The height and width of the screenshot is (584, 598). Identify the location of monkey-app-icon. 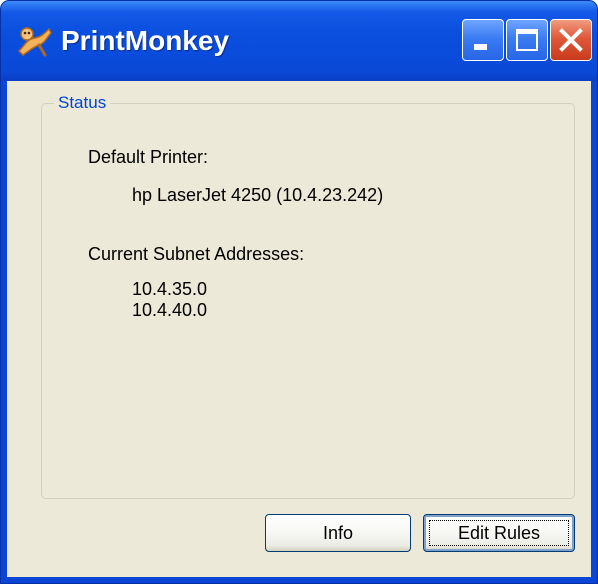
(34, 42).